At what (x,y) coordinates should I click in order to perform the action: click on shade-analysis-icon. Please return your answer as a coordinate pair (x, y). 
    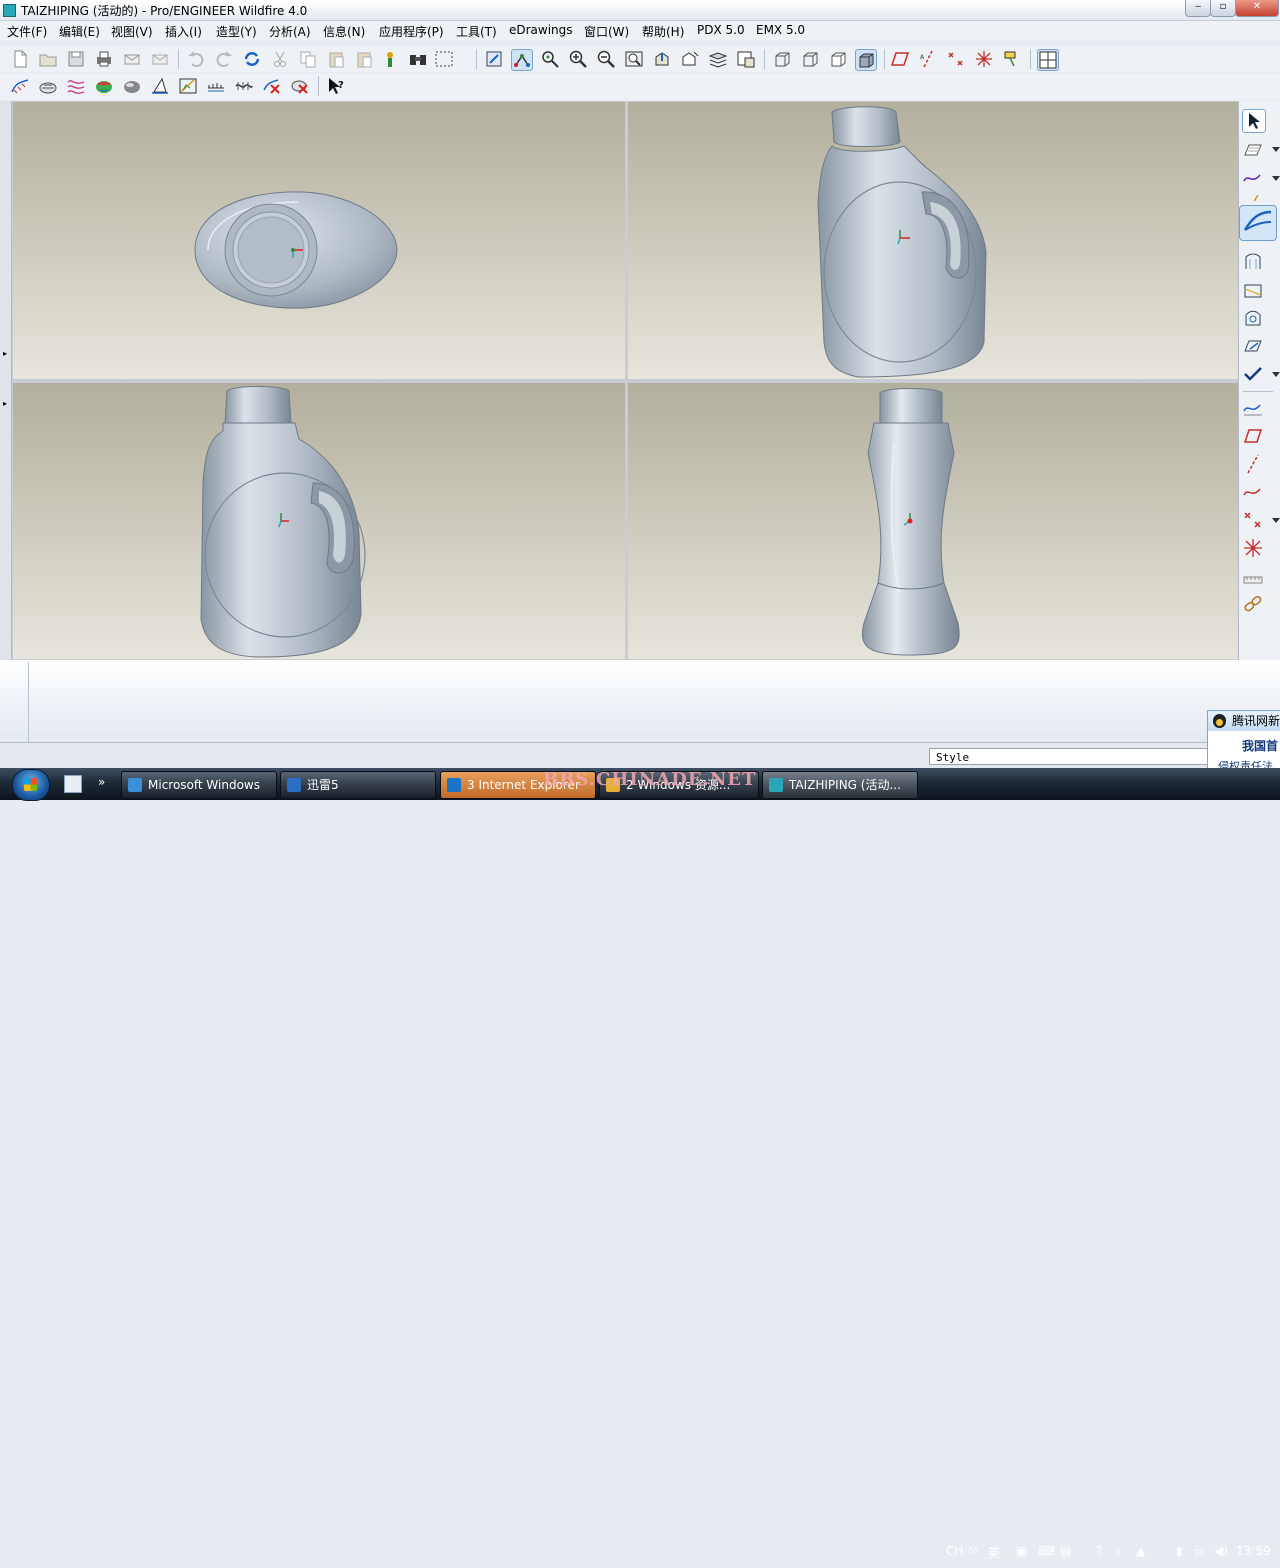
    Looking at the image, I should click on (132, 86).